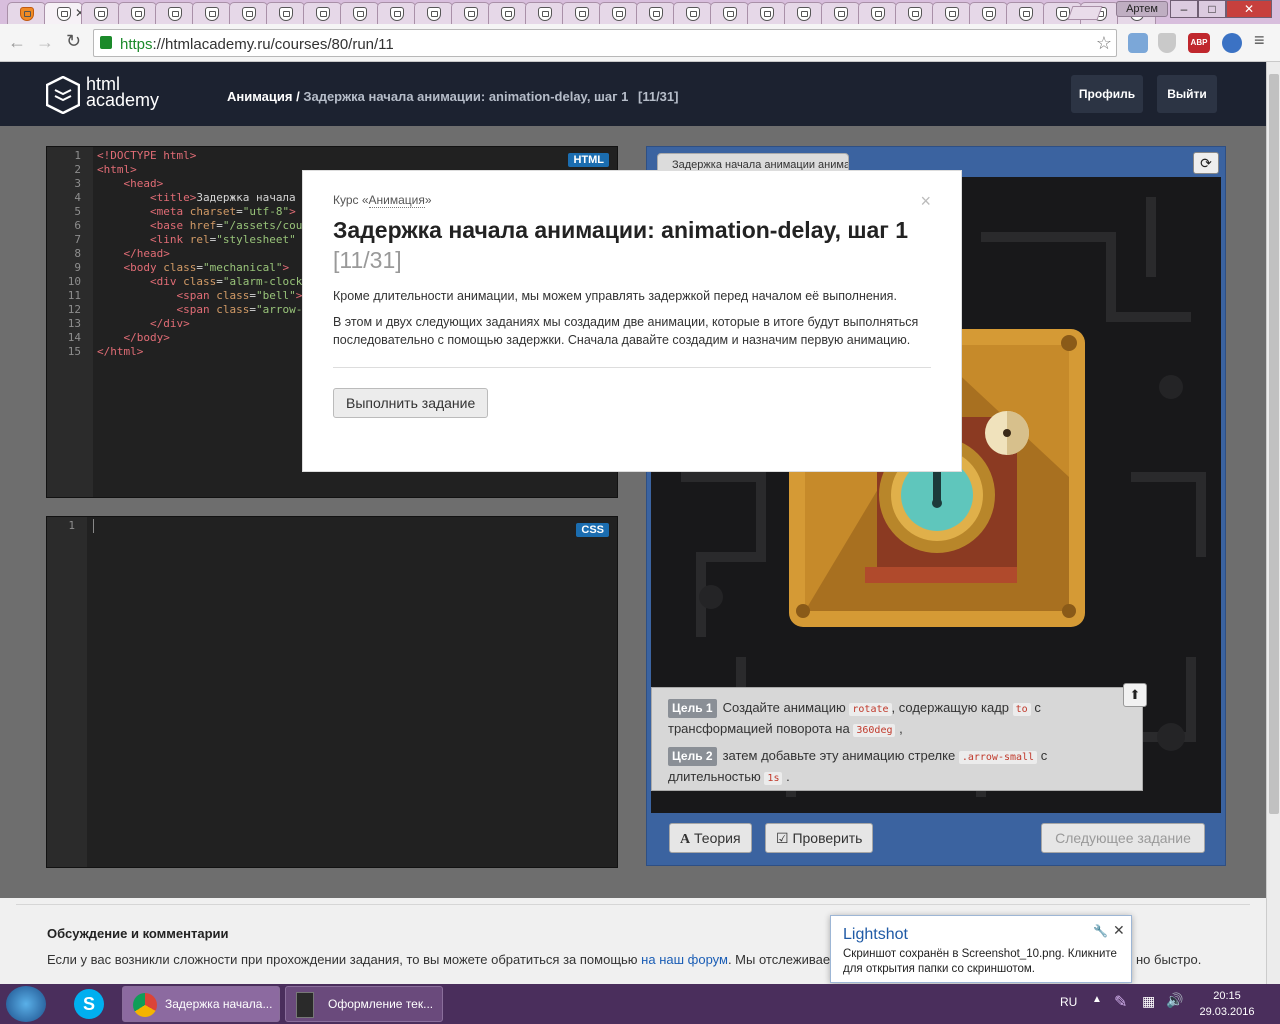  I want to click on forward-arrow-icon: →, so click(45, 42).